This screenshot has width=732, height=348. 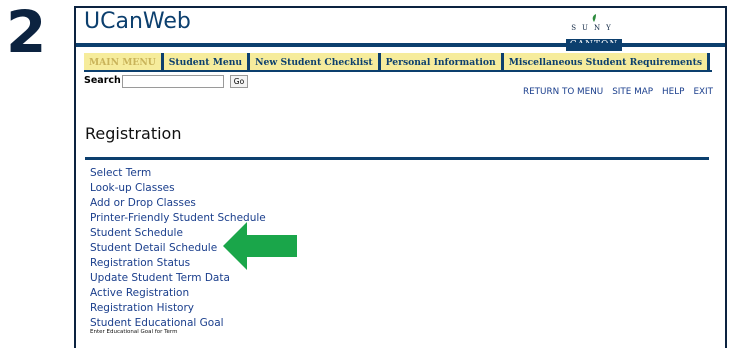 I want to click on menu-item-active-registration: Active Registration, so click(x=178, y=293).